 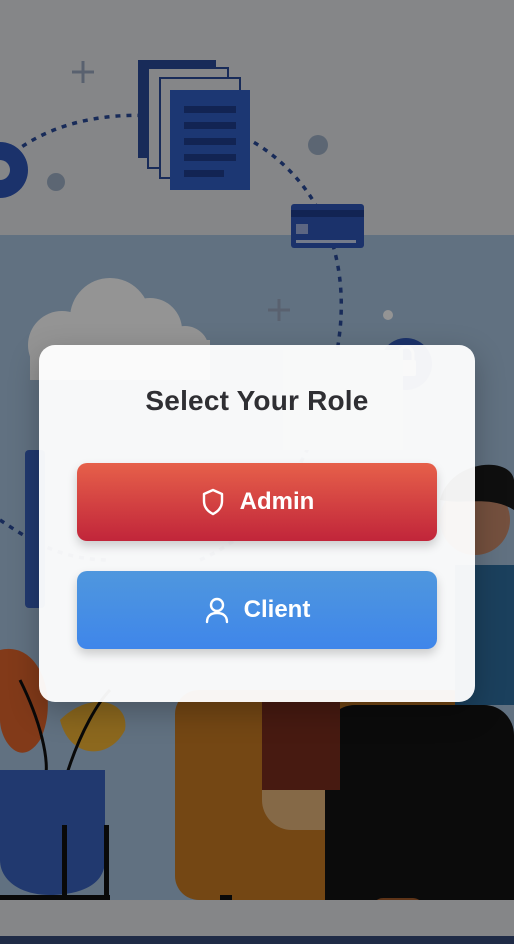 I want to click on bottom-bar, so click(x=257, y=940).